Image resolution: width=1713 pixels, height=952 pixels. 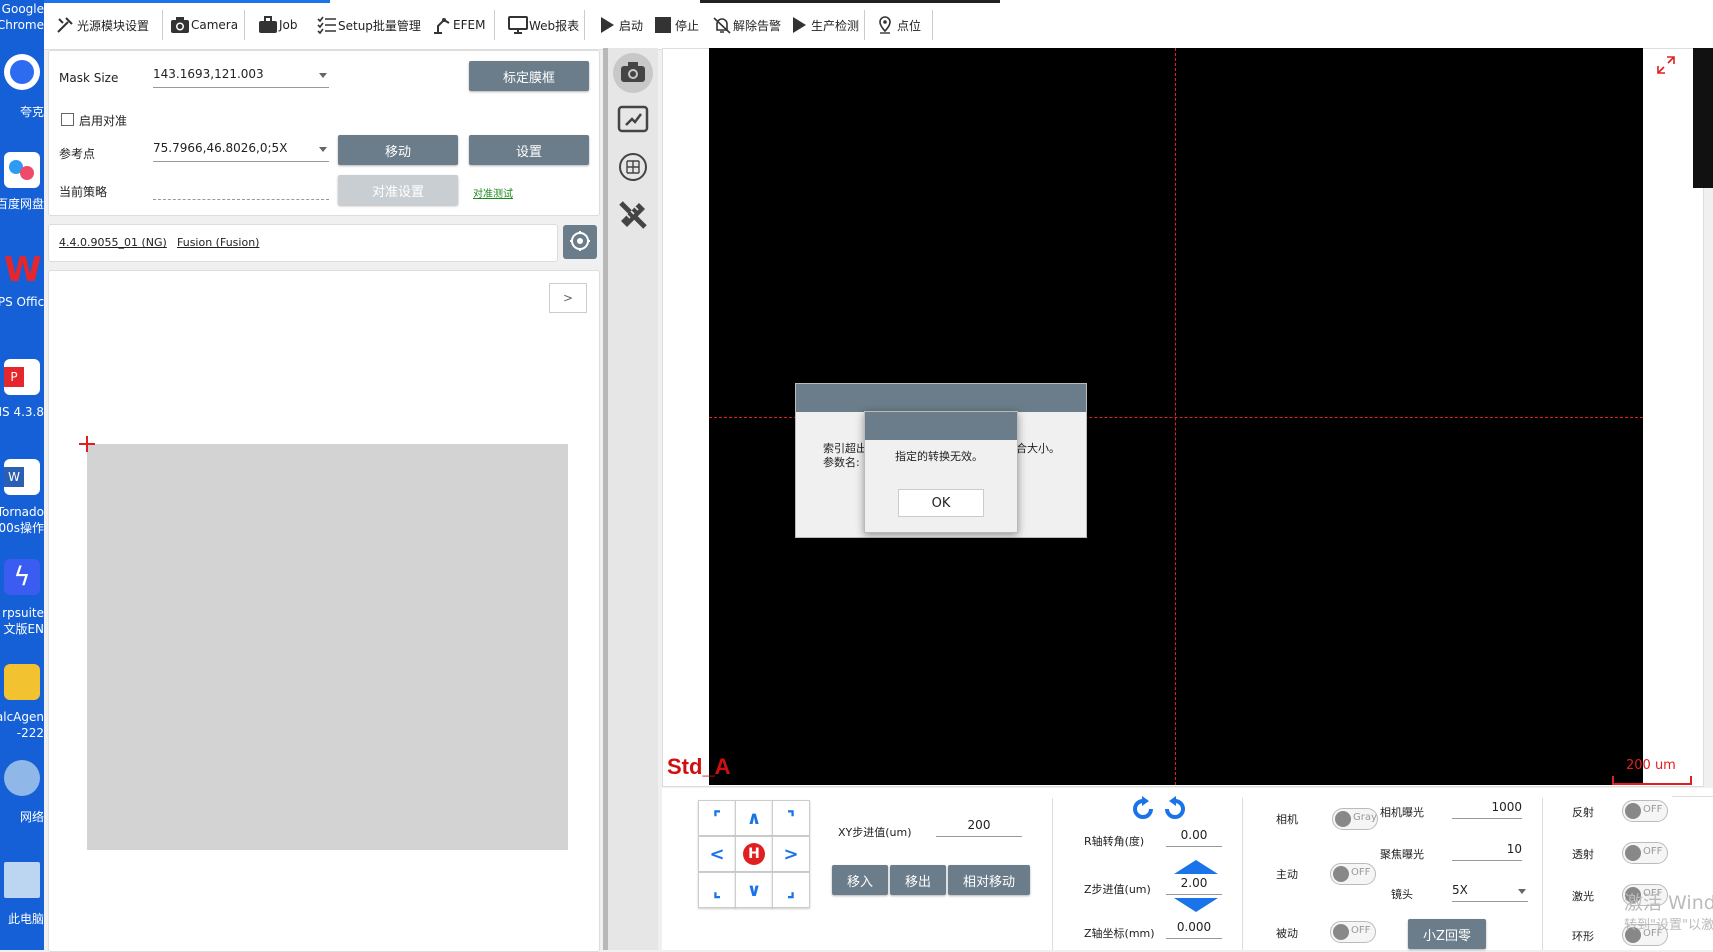 I want to click on robot-arm-icon, so click(x=441, y=25).